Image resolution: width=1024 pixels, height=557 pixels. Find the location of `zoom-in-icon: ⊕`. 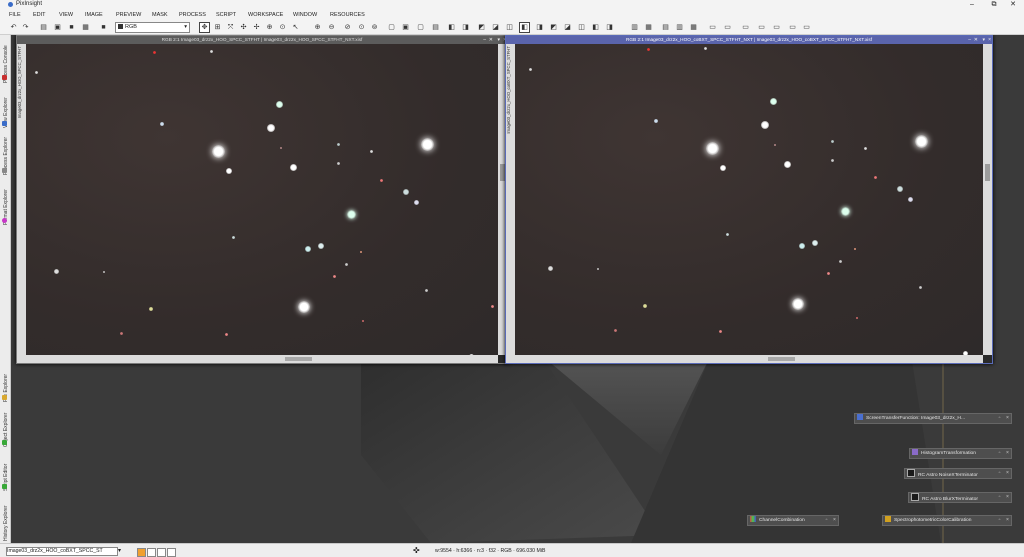

zoom-in-icon: ⊕ is located at coordinates (317, 27).